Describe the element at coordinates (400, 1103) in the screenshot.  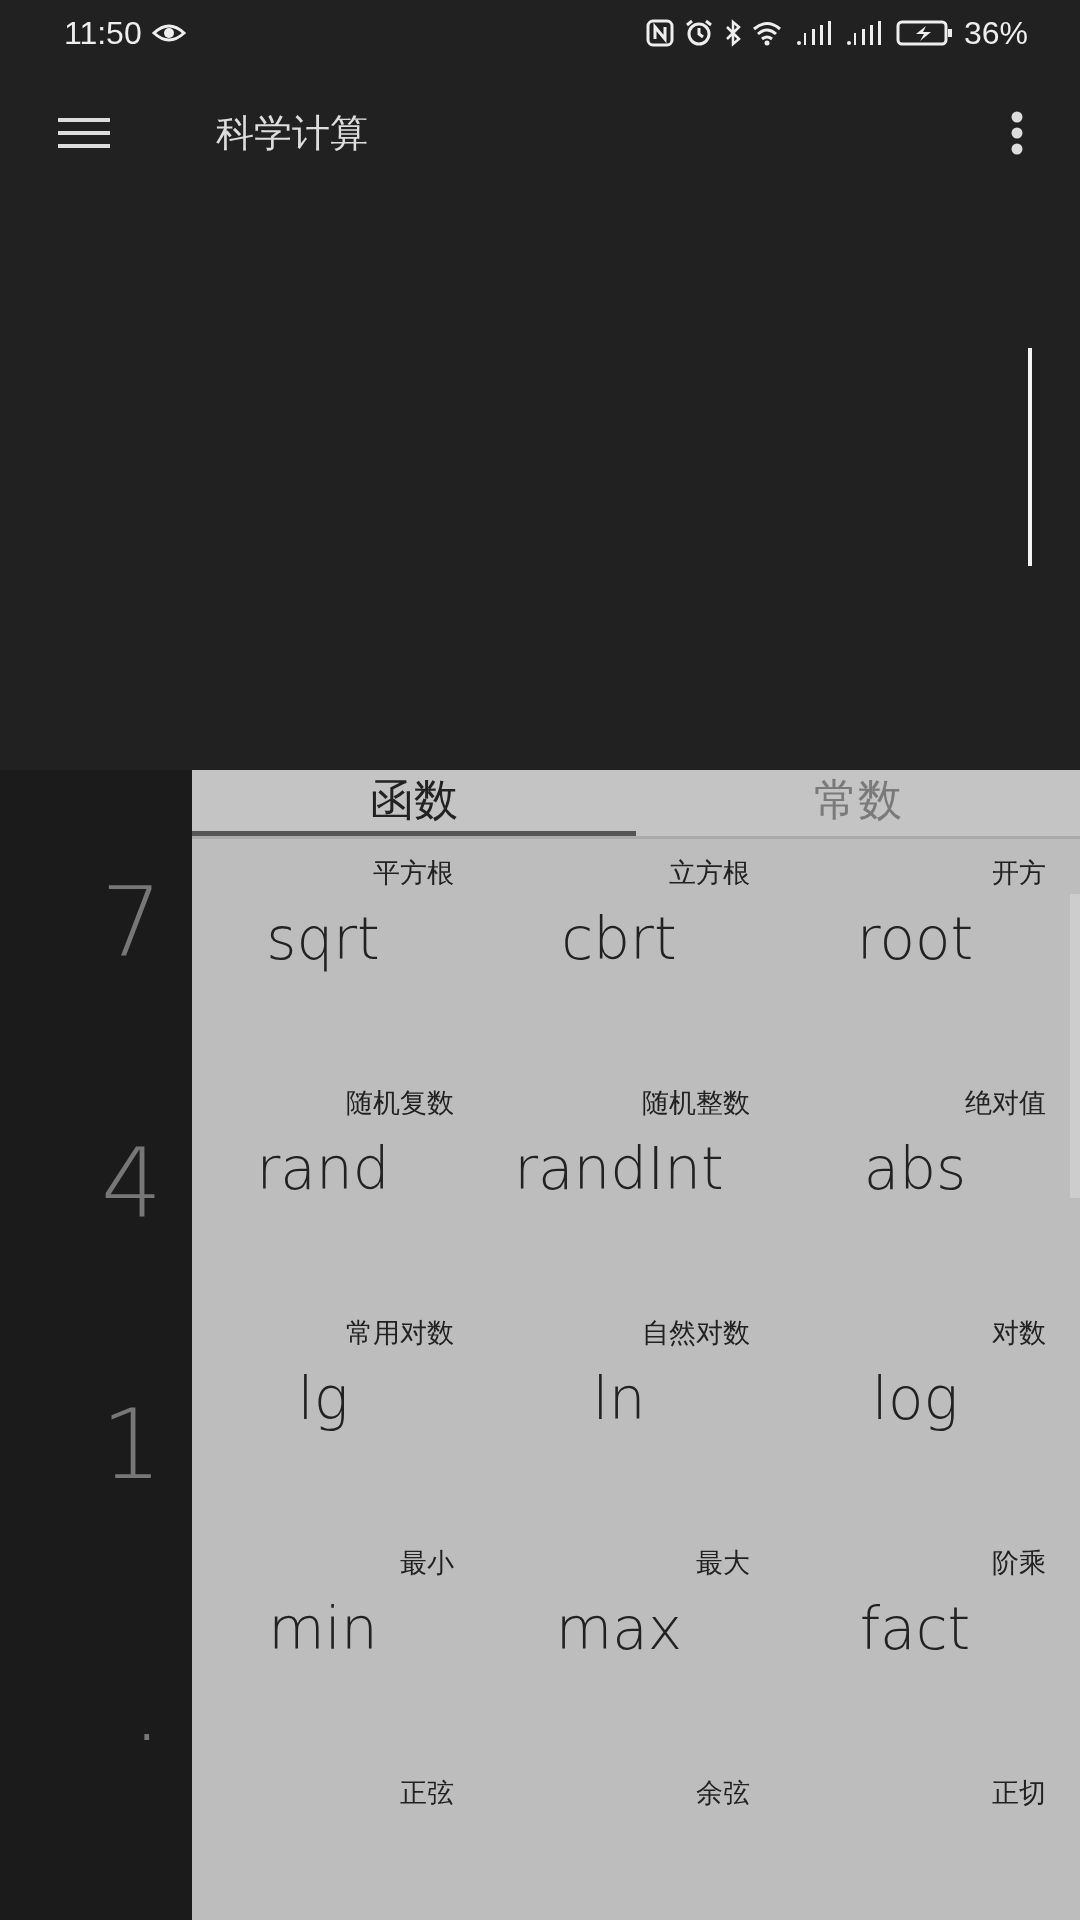
I see `function-description: 随机复数` at that location.